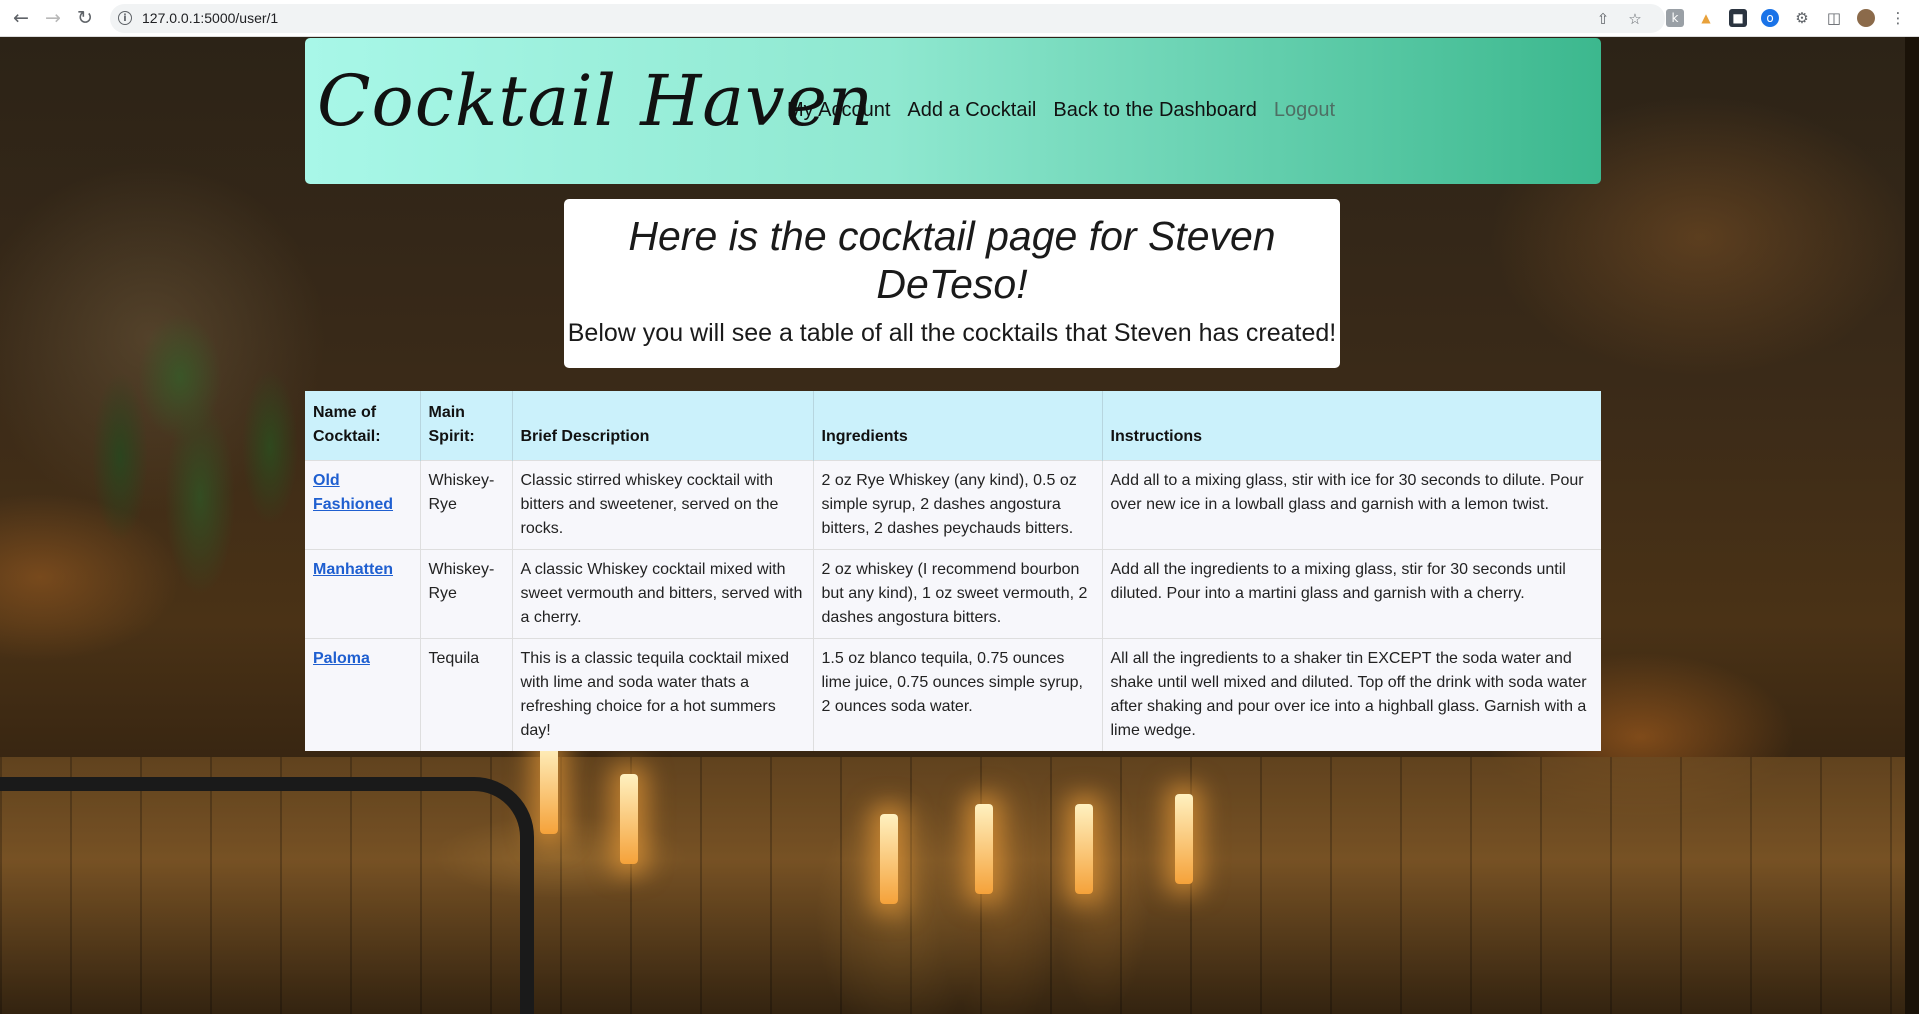  I want to click on cell-name: Manhatten, so click(363, 594).